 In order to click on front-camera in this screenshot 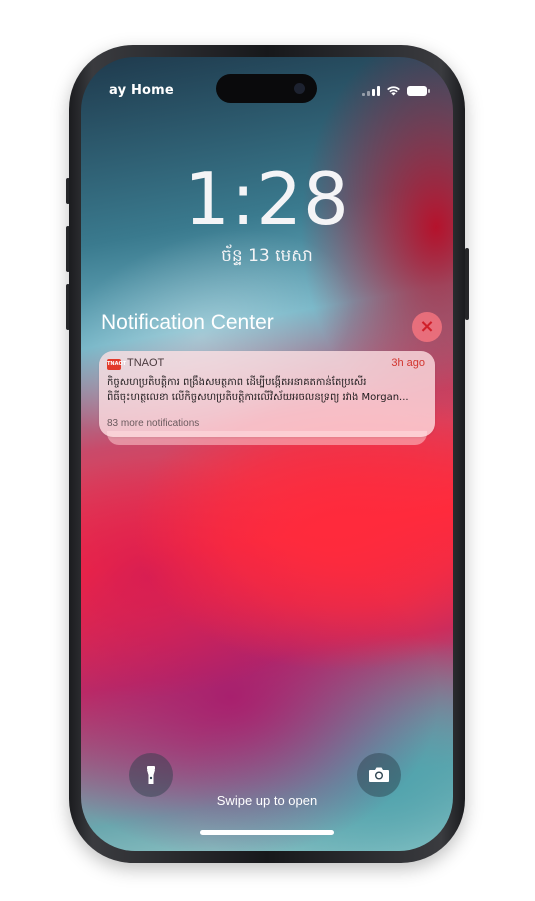, I will do `click(299, 88)`.